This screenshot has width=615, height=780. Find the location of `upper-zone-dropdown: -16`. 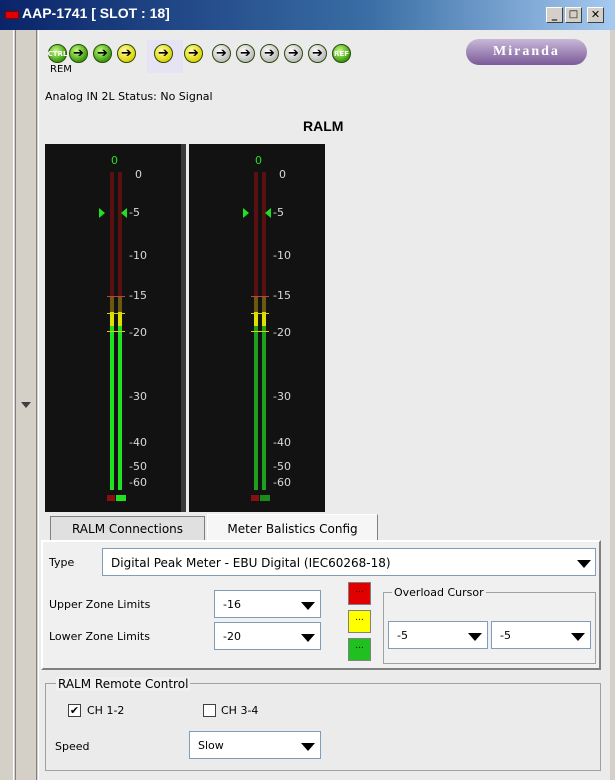

upper-zone-dropdown: -16 is located at coordinates (267, 604).